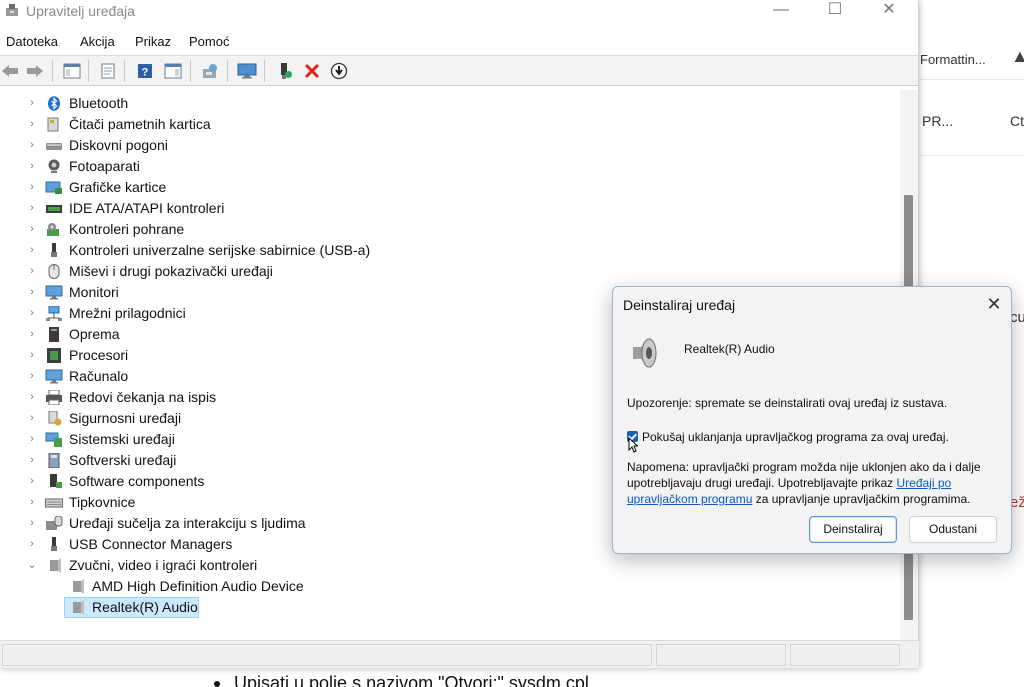 Image resolution: width=1024 pixels, height=687 pixels. What do you see at coordinates (53, 187) in the screenshot?
I see `display-adapter-icon` at bounding box center [53, 187].